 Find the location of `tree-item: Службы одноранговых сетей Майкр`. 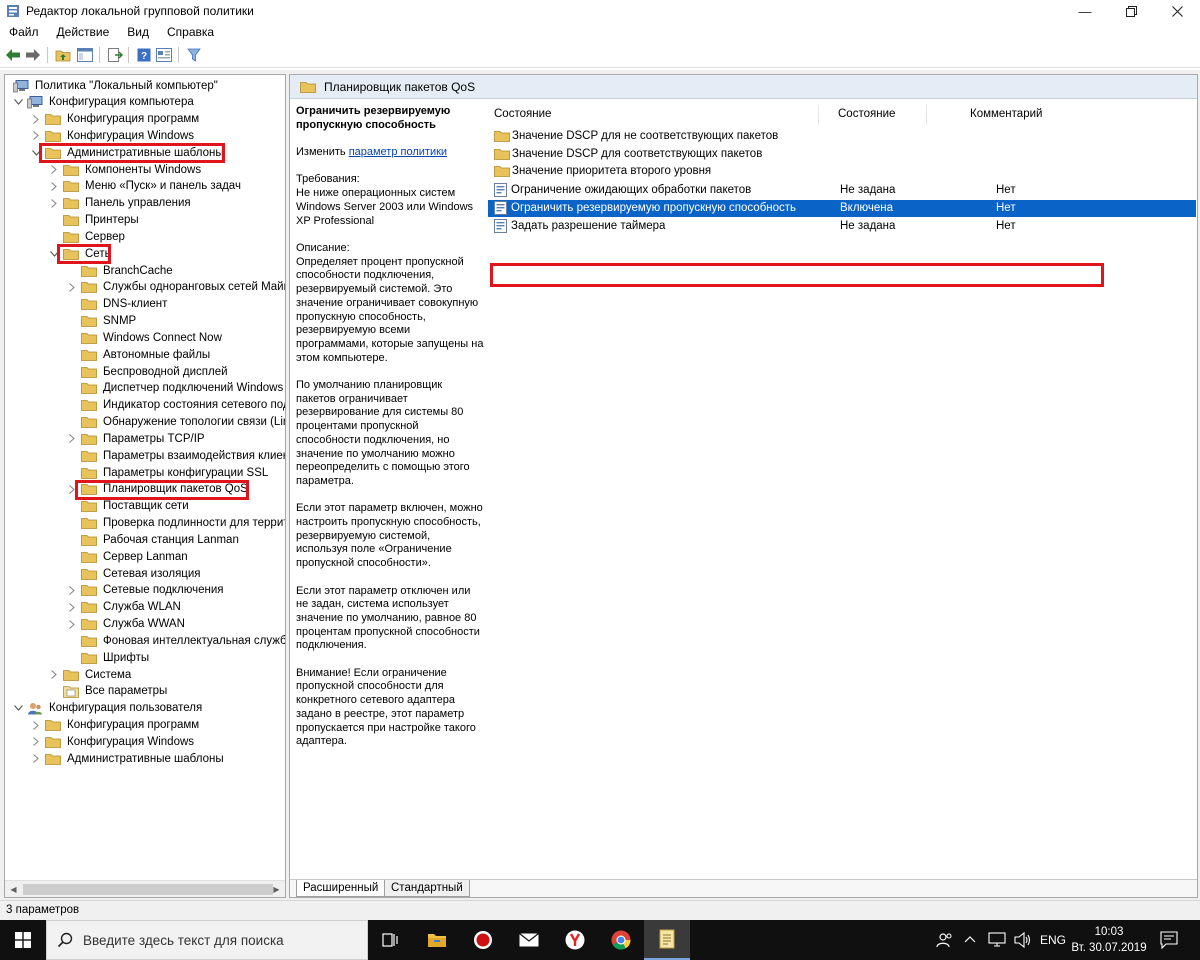

tree-item: Службы одноранговых сетей Майкр is located at coordinates (176, 287).